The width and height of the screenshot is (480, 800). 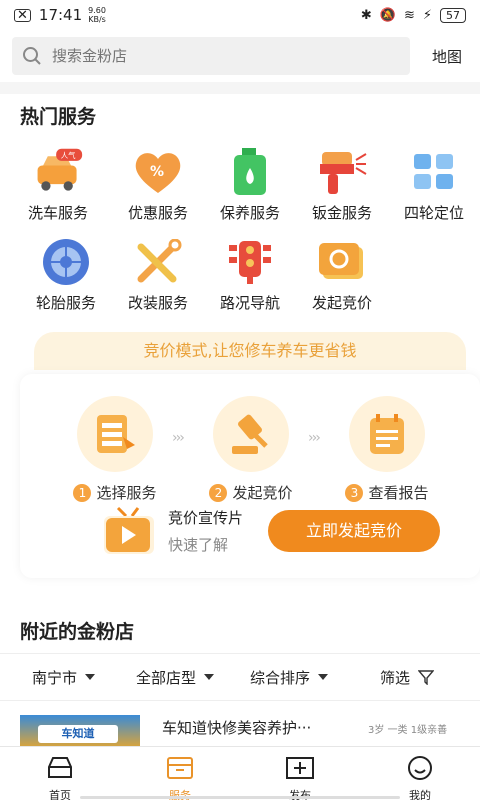 I want to click on service-label: 保养服务, so click(x=249, y=213).